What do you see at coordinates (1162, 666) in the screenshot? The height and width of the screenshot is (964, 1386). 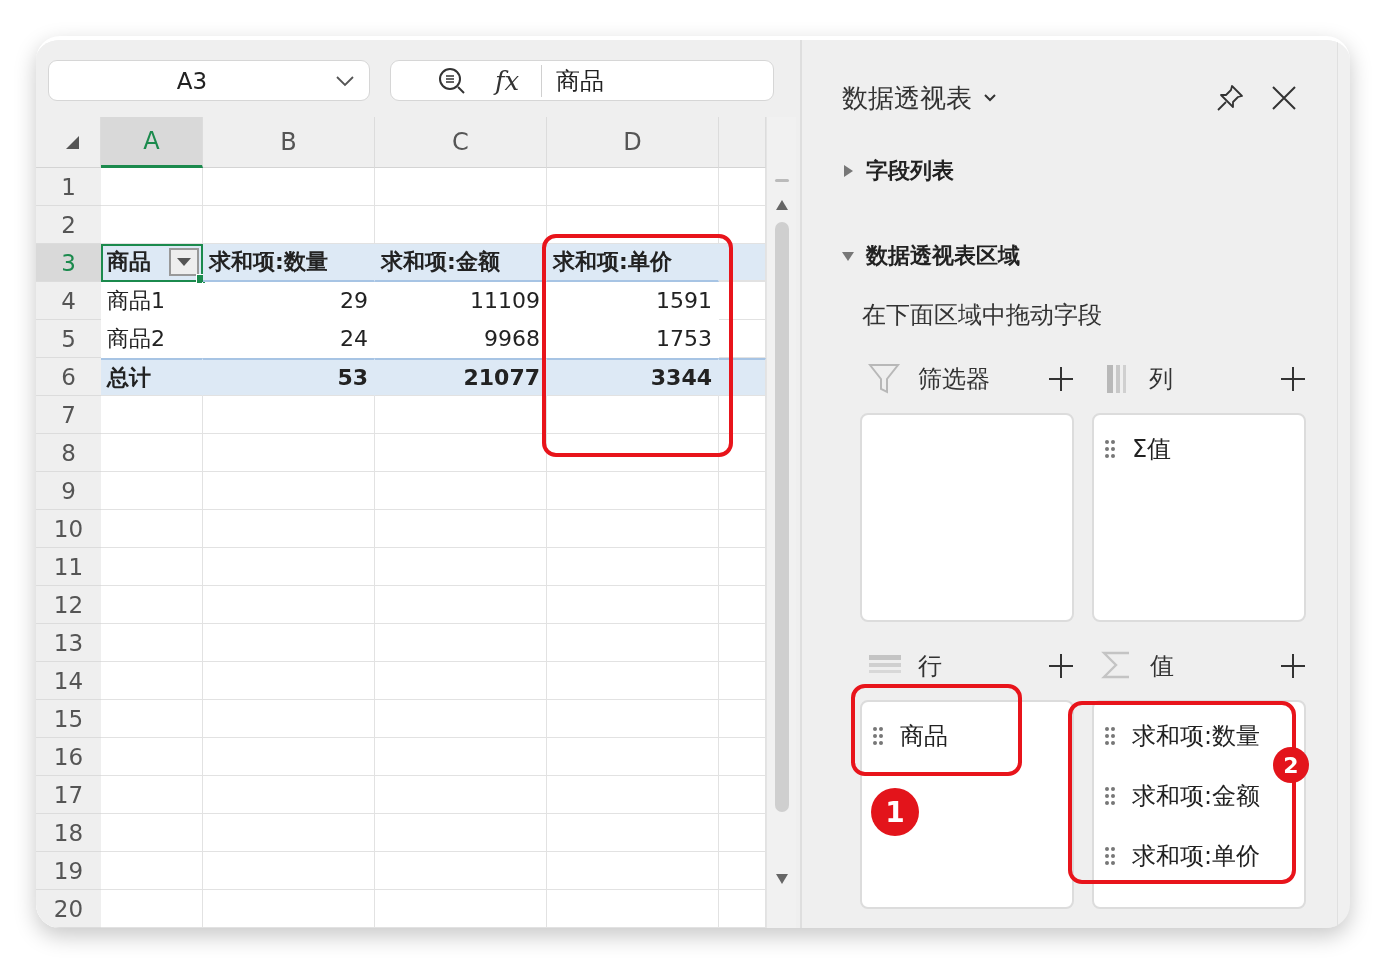 I see `area-label: 值` at bounding box center [1162, 666].